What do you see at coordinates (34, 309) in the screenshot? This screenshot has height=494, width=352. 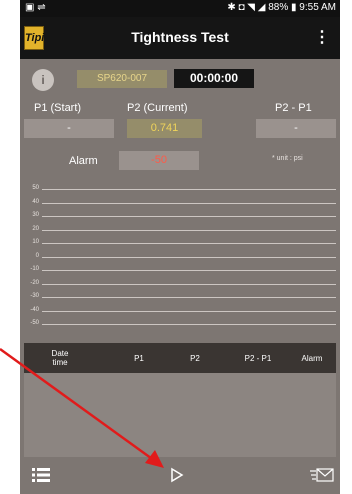 I see `y-tick-label: -40` at bounding box center [34, 309].